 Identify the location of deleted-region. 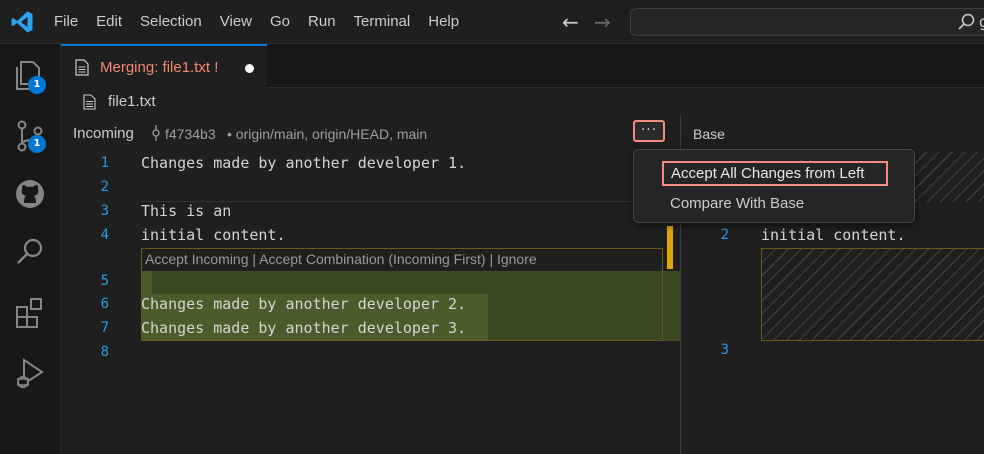
(872, 294).